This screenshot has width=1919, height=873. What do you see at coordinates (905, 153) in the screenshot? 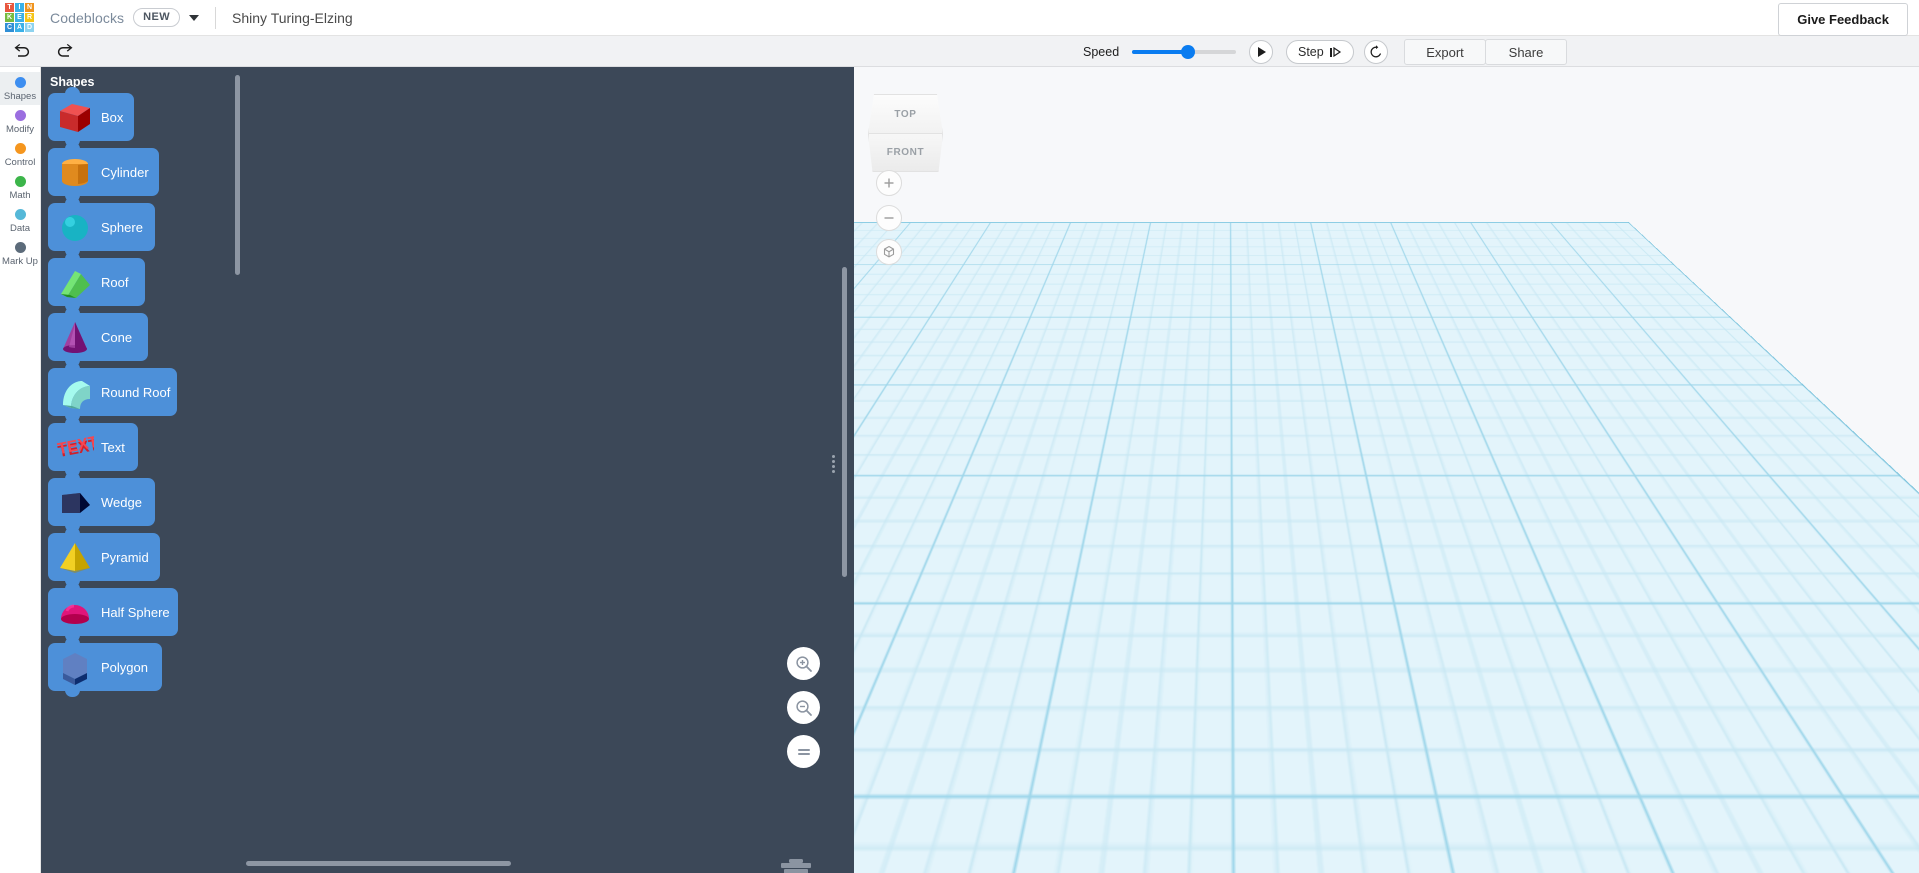
I see `view-cube-front-face: FRONT` at bounding box center [905, 153].